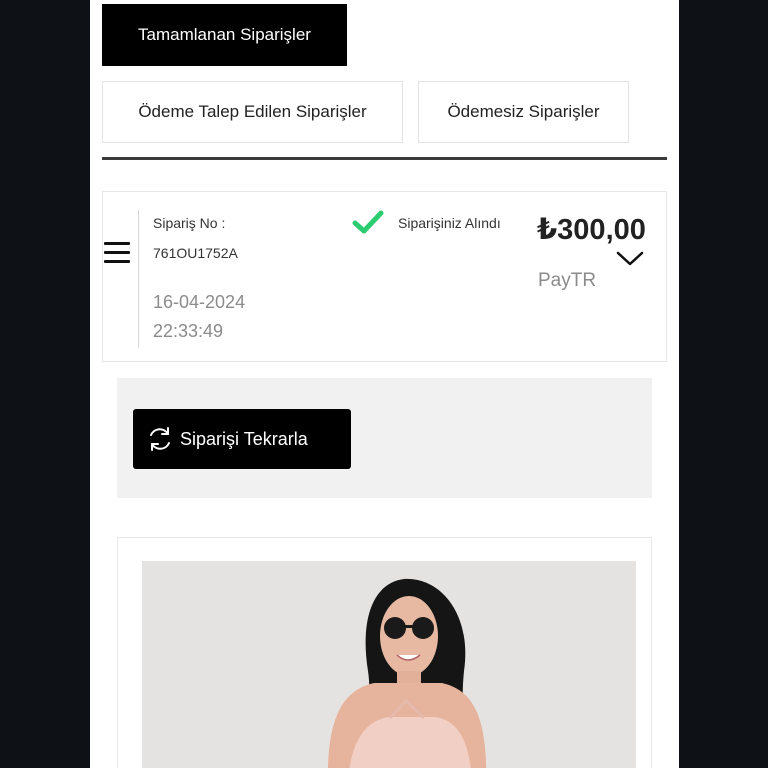 The image size is (768, 768). Describe the element at coordinates (567, 280) in the screenshot. I see `payment-method: PayTR` at that location.